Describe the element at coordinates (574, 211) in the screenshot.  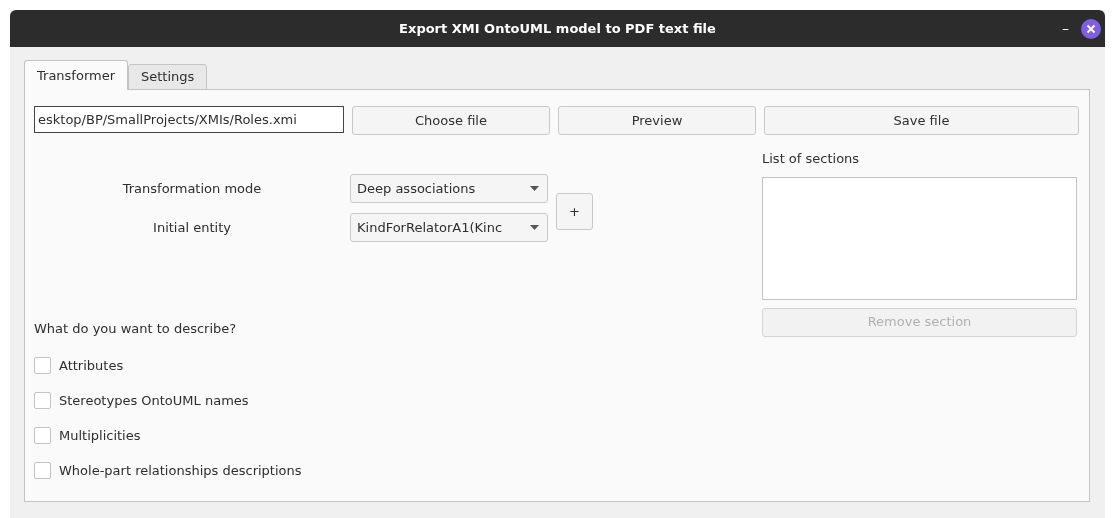
I see `add-button: +` at that location.